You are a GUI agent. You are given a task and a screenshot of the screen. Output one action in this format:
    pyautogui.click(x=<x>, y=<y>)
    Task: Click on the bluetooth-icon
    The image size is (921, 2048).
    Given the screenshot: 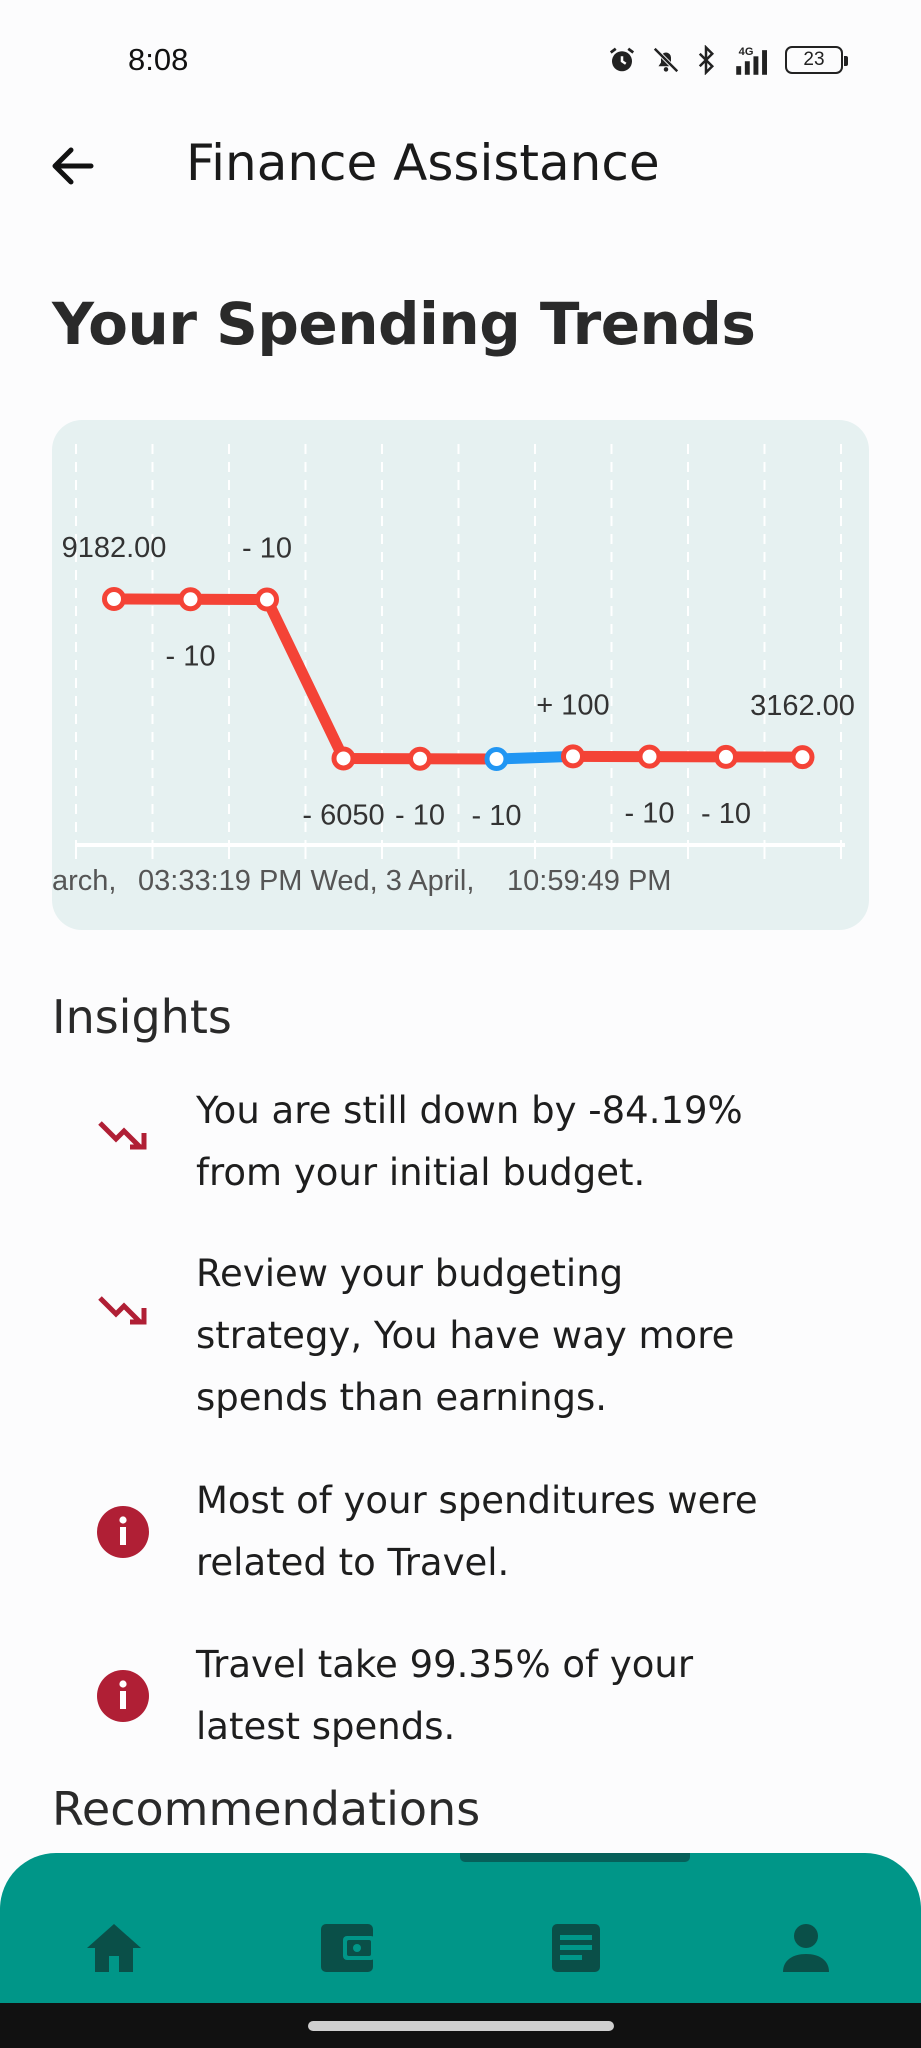 What is the action you would take?
    pyautogui.click(x=706, y=60)
    